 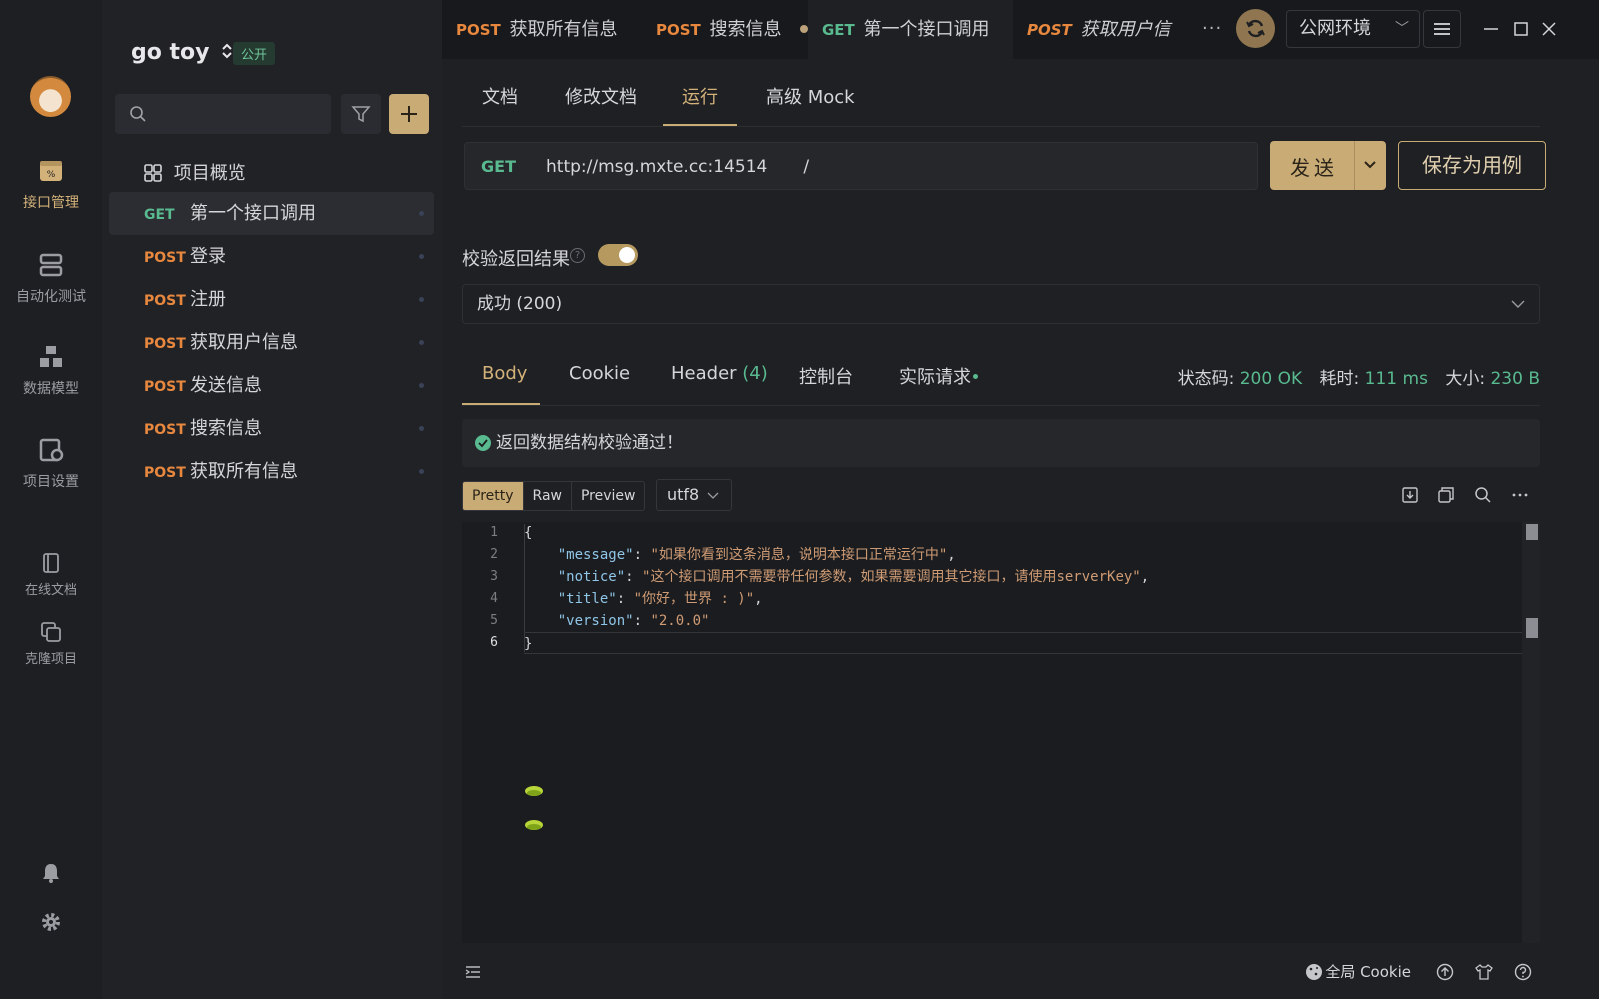 What do you see at coordinates (51, 464) in the screenshot?
I see `rail-item-project-settings: 项目设置` at bounding box center [51, 464].